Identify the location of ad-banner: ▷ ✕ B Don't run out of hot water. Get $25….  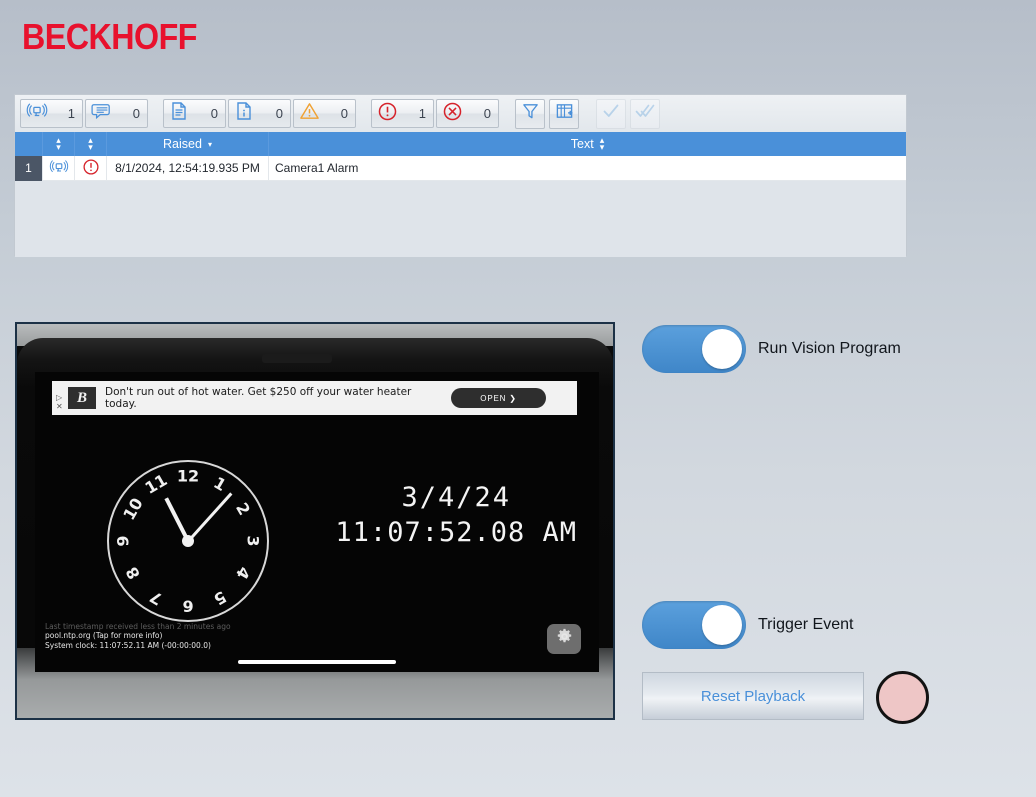
(314, 398).